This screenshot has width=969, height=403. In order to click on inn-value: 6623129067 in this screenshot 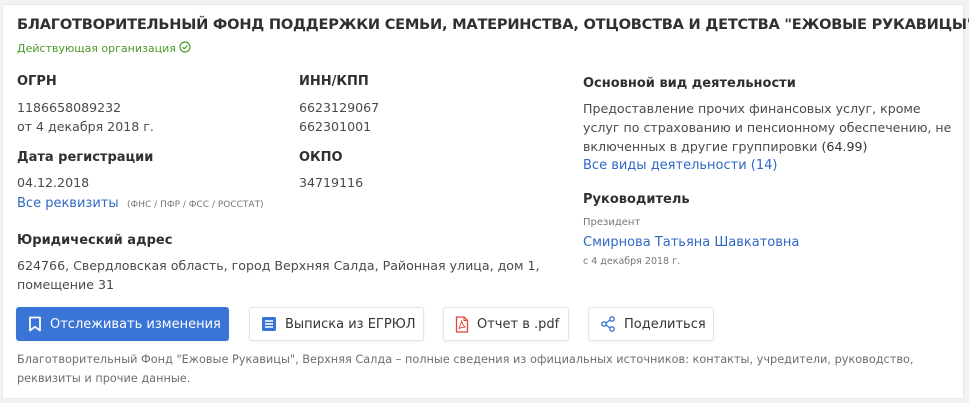, I will do `click(339, 107)`.